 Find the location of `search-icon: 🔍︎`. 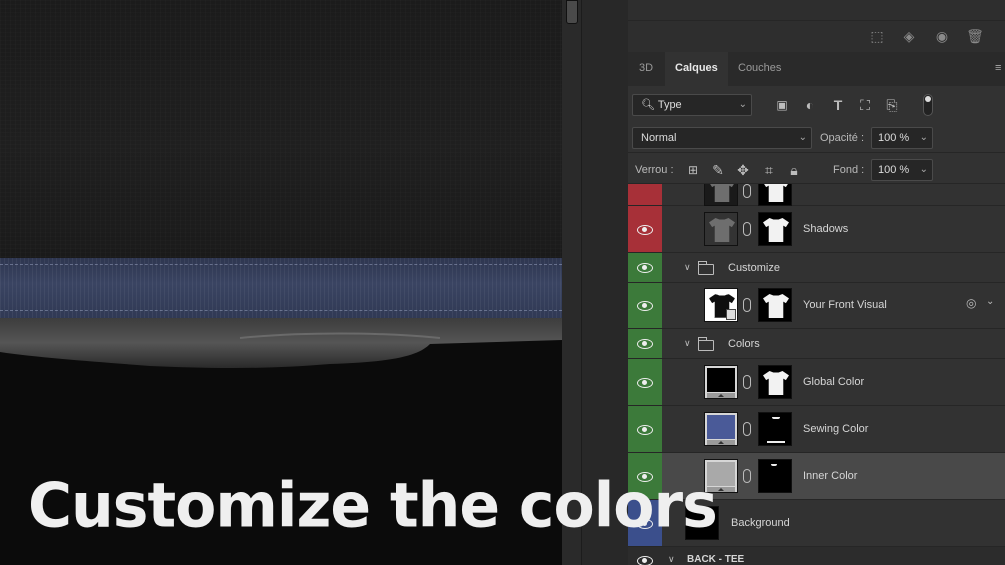

search-icon: 🔍︎ is located at coordinates (648, 105).